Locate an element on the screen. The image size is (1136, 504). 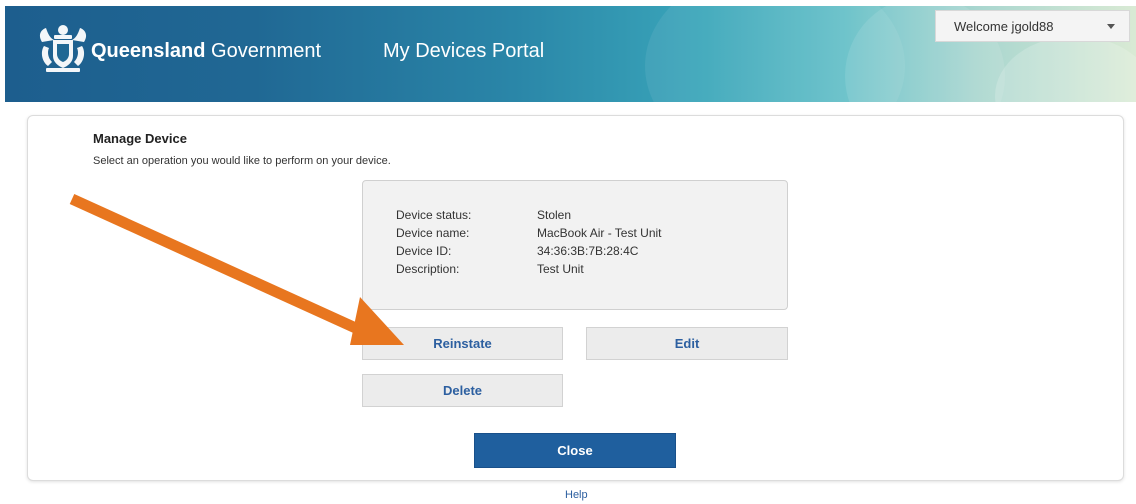
device-name-row: Device name: MacBook Air - Test Unit is located at coordinates (529, 233).